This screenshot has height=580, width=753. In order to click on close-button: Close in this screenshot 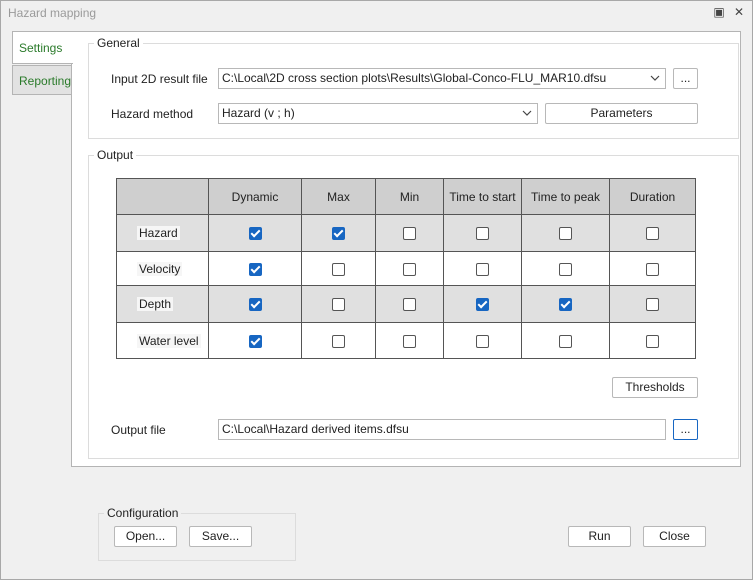, I will do `click(674, 536)`.